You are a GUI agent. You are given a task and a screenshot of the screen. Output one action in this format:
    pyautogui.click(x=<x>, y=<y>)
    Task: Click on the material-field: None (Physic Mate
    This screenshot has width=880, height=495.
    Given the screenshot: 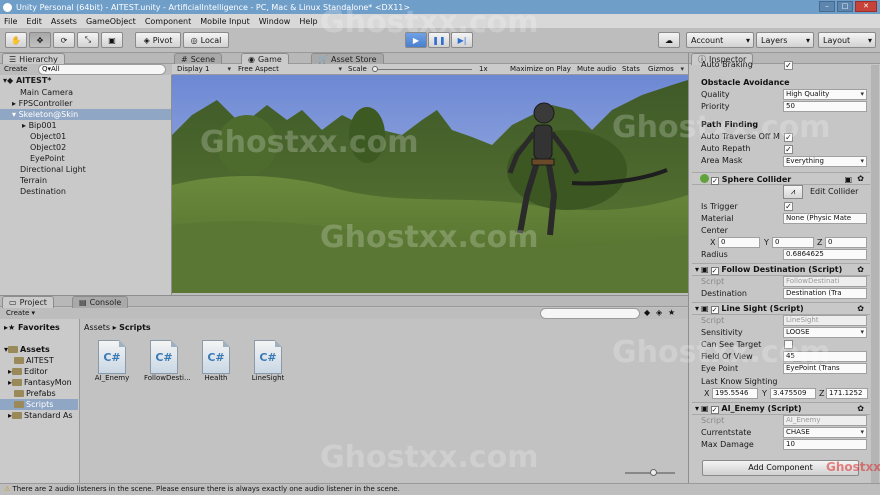 What is the action you would take?
    pyautogui.click(x=825, y=218)
    